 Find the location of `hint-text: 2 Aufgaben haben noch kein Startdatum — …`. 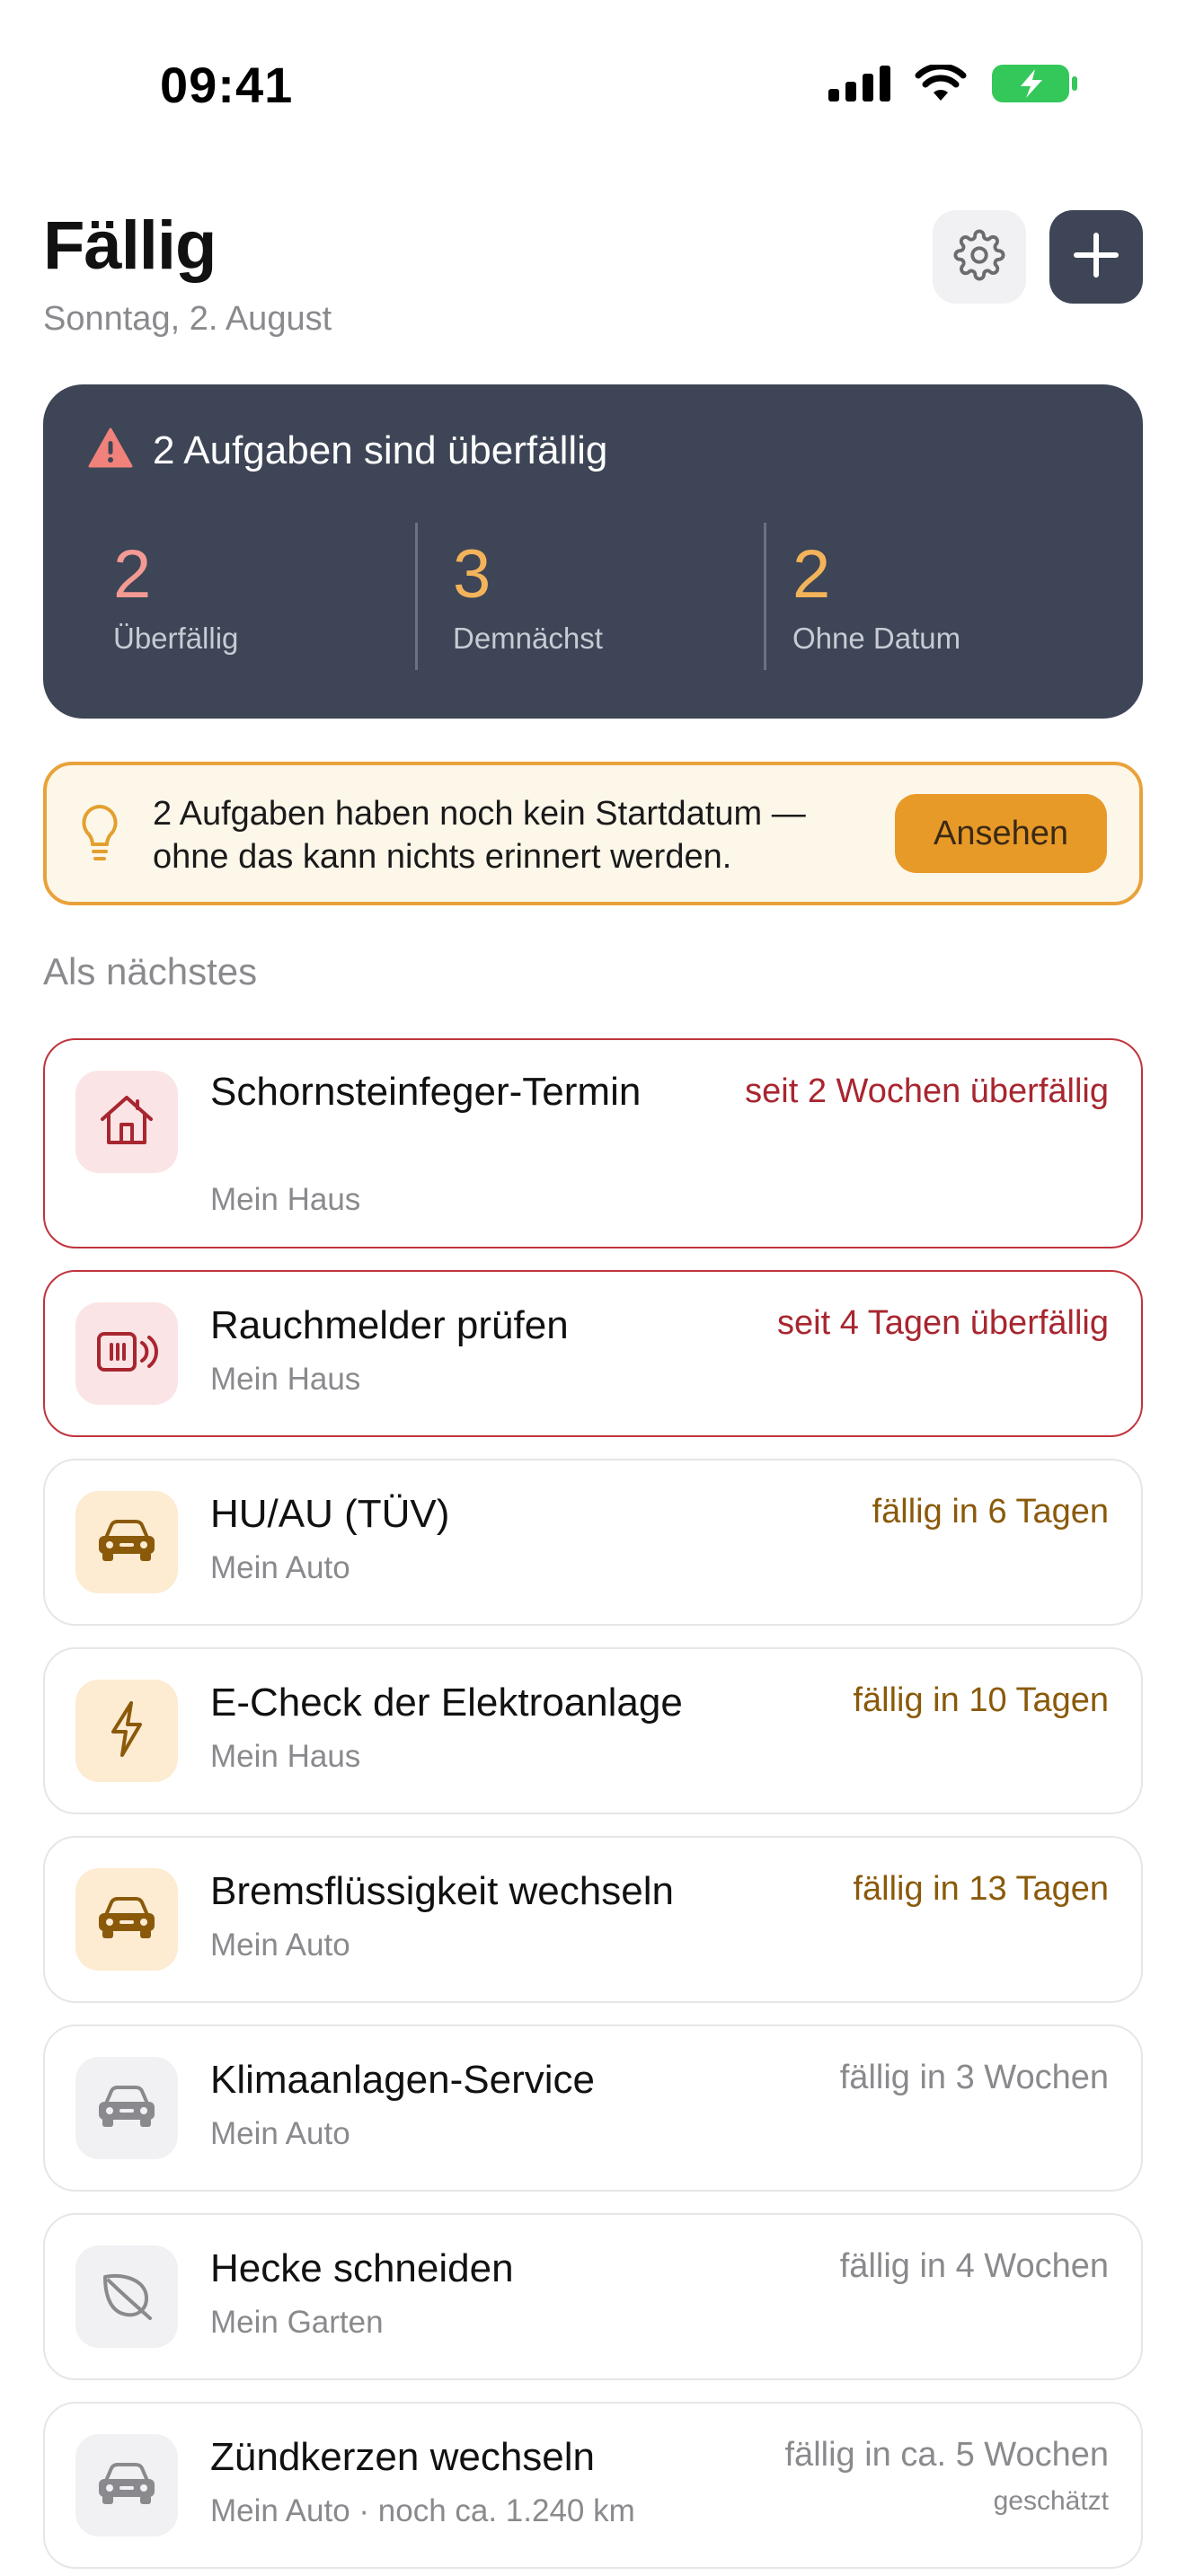

hint-text: 2 Aufgaben haben noch kein Startdatum — … is located at coordinates (479, 835).